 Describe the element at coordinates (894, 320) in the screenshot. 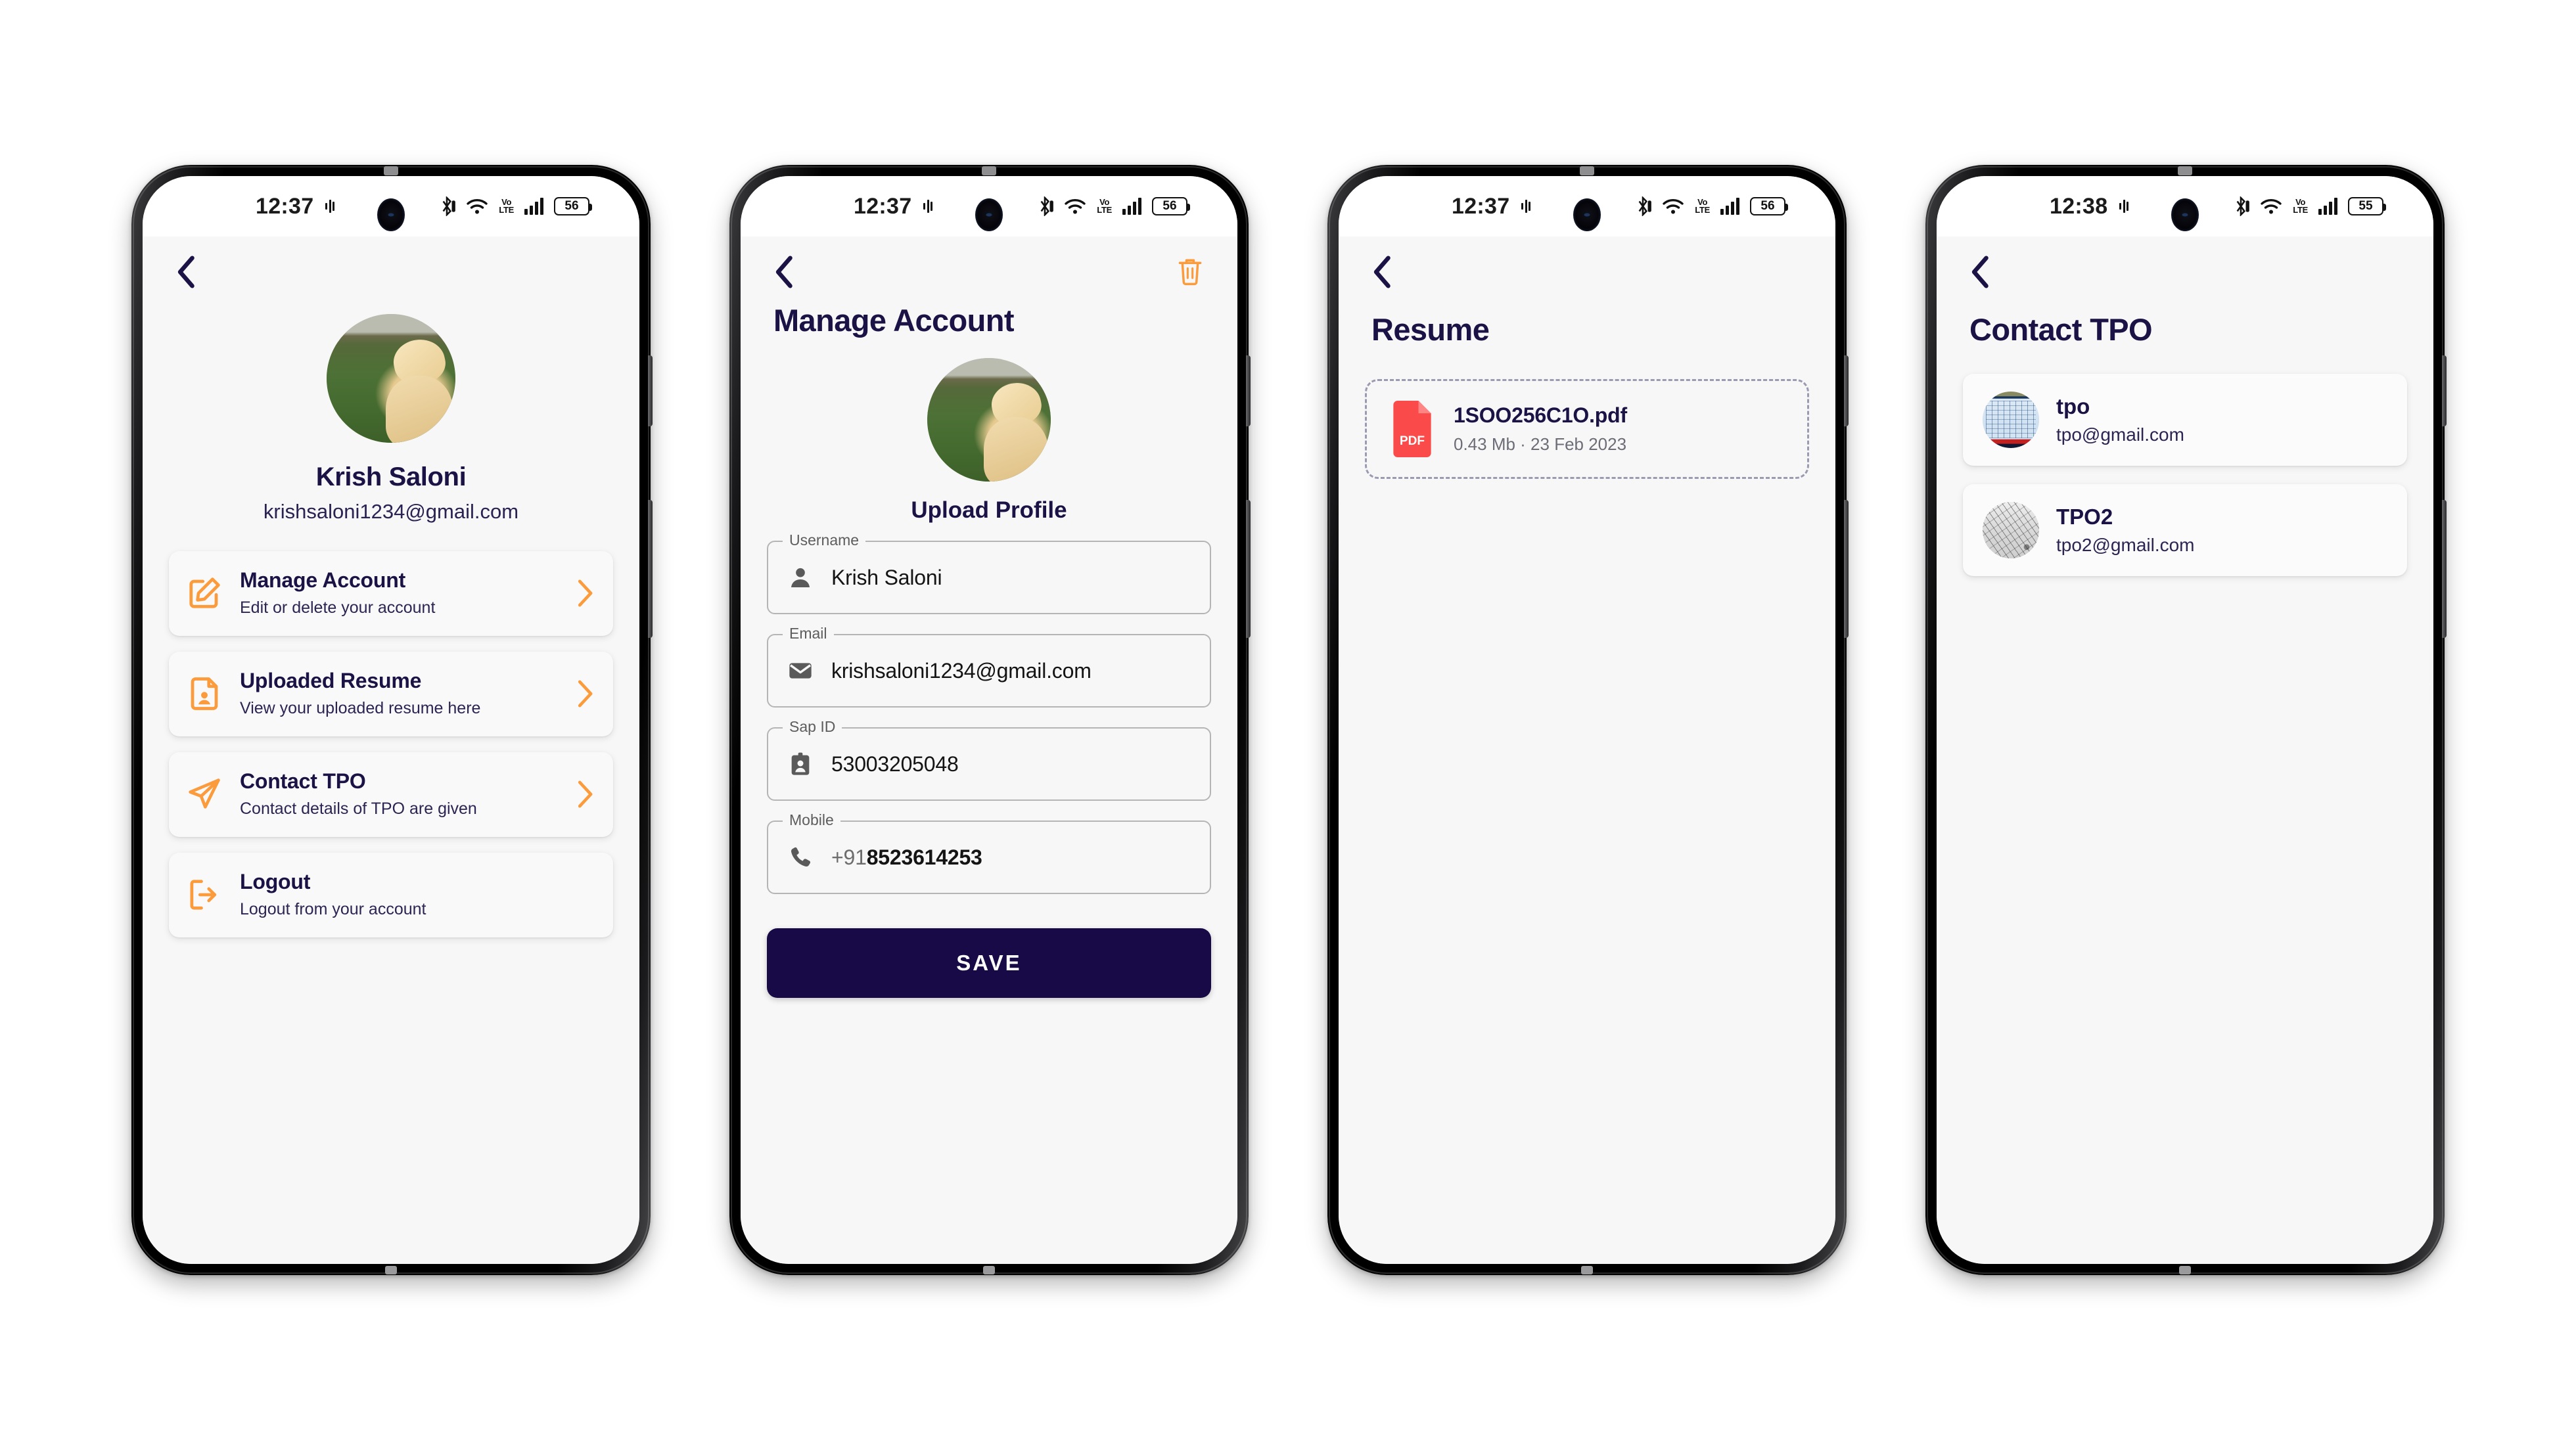

I see `page-title: Manage Account` at that location.